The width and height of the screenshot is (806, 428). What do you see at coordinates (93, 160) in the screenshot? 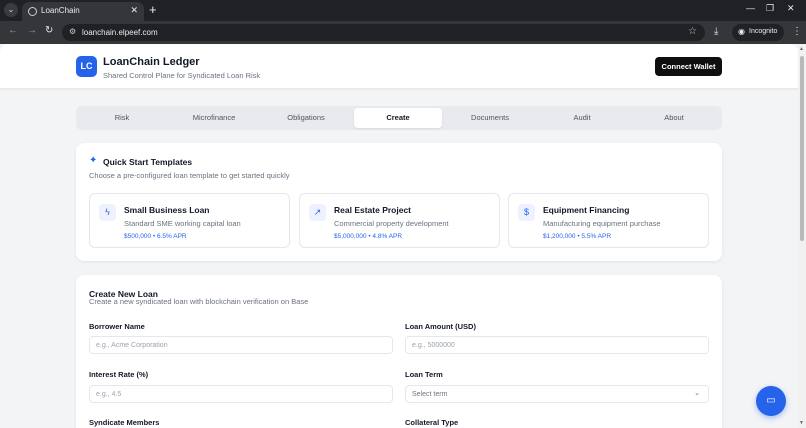
I see `sparkles-icon: ✦` at bounding box center [93, 160].